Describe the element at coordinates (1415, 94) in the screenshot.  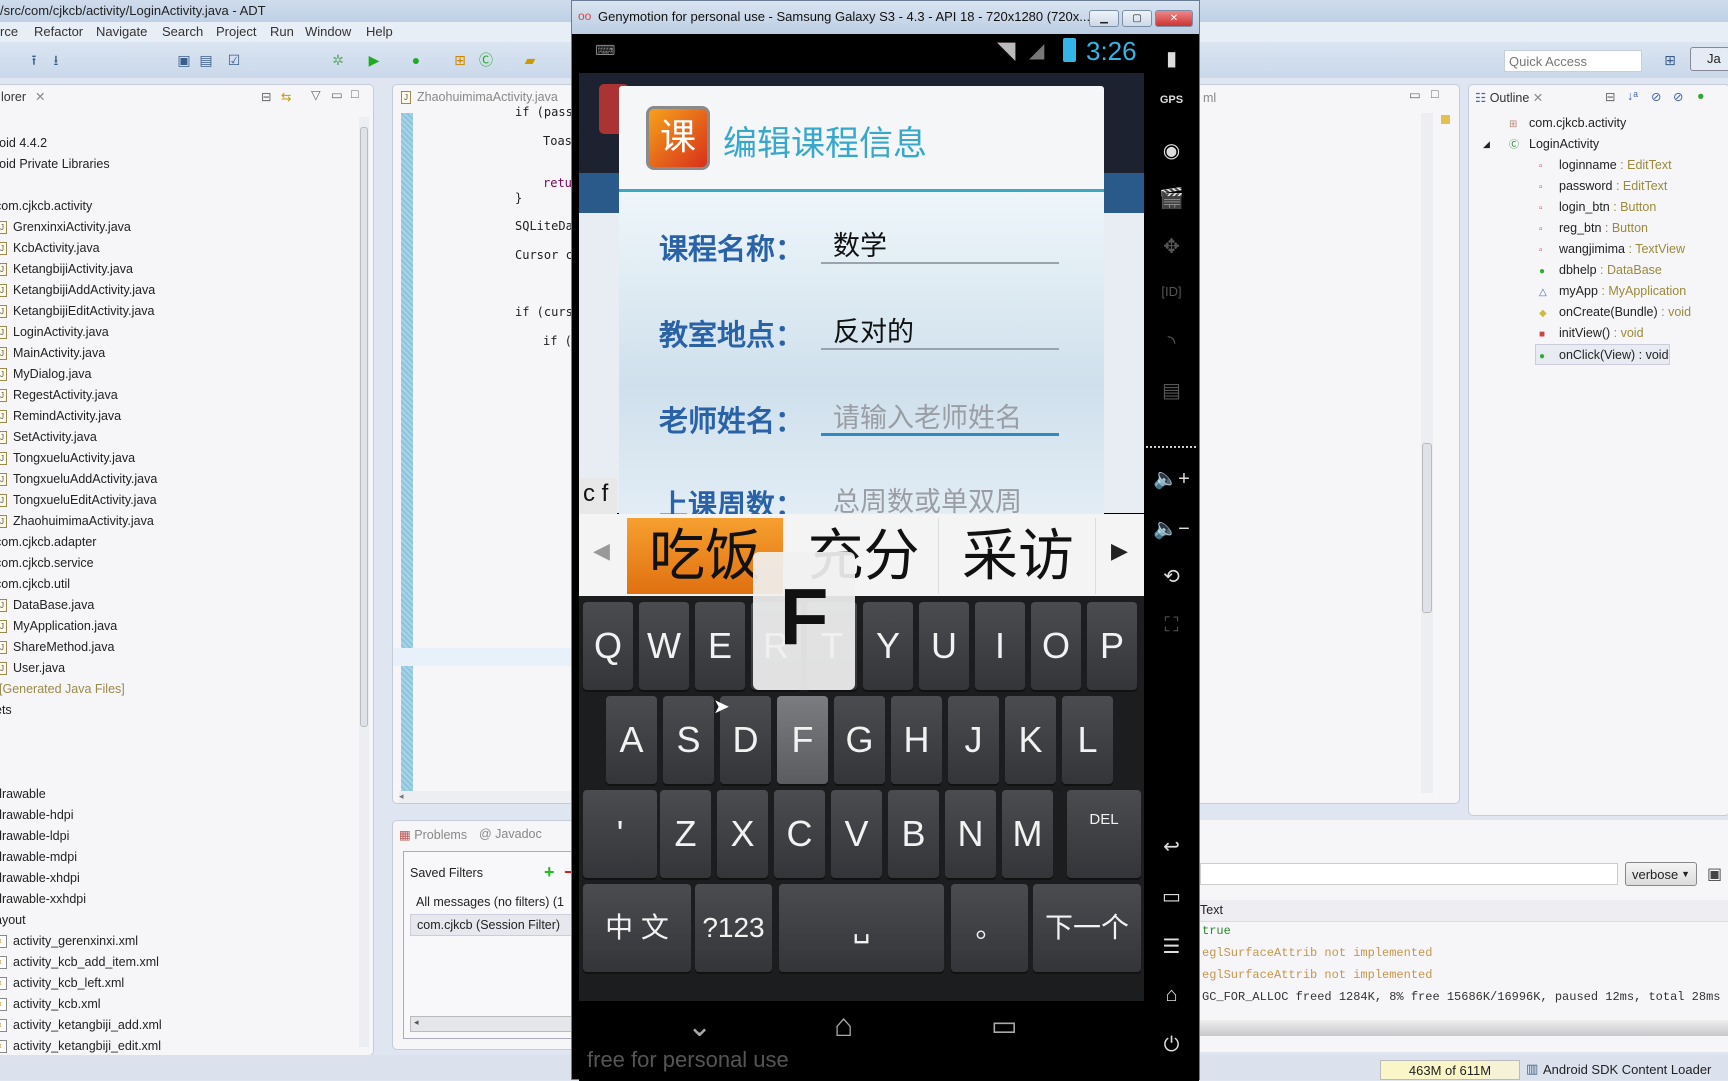
I see `minimize-icon: ▭` at that location.